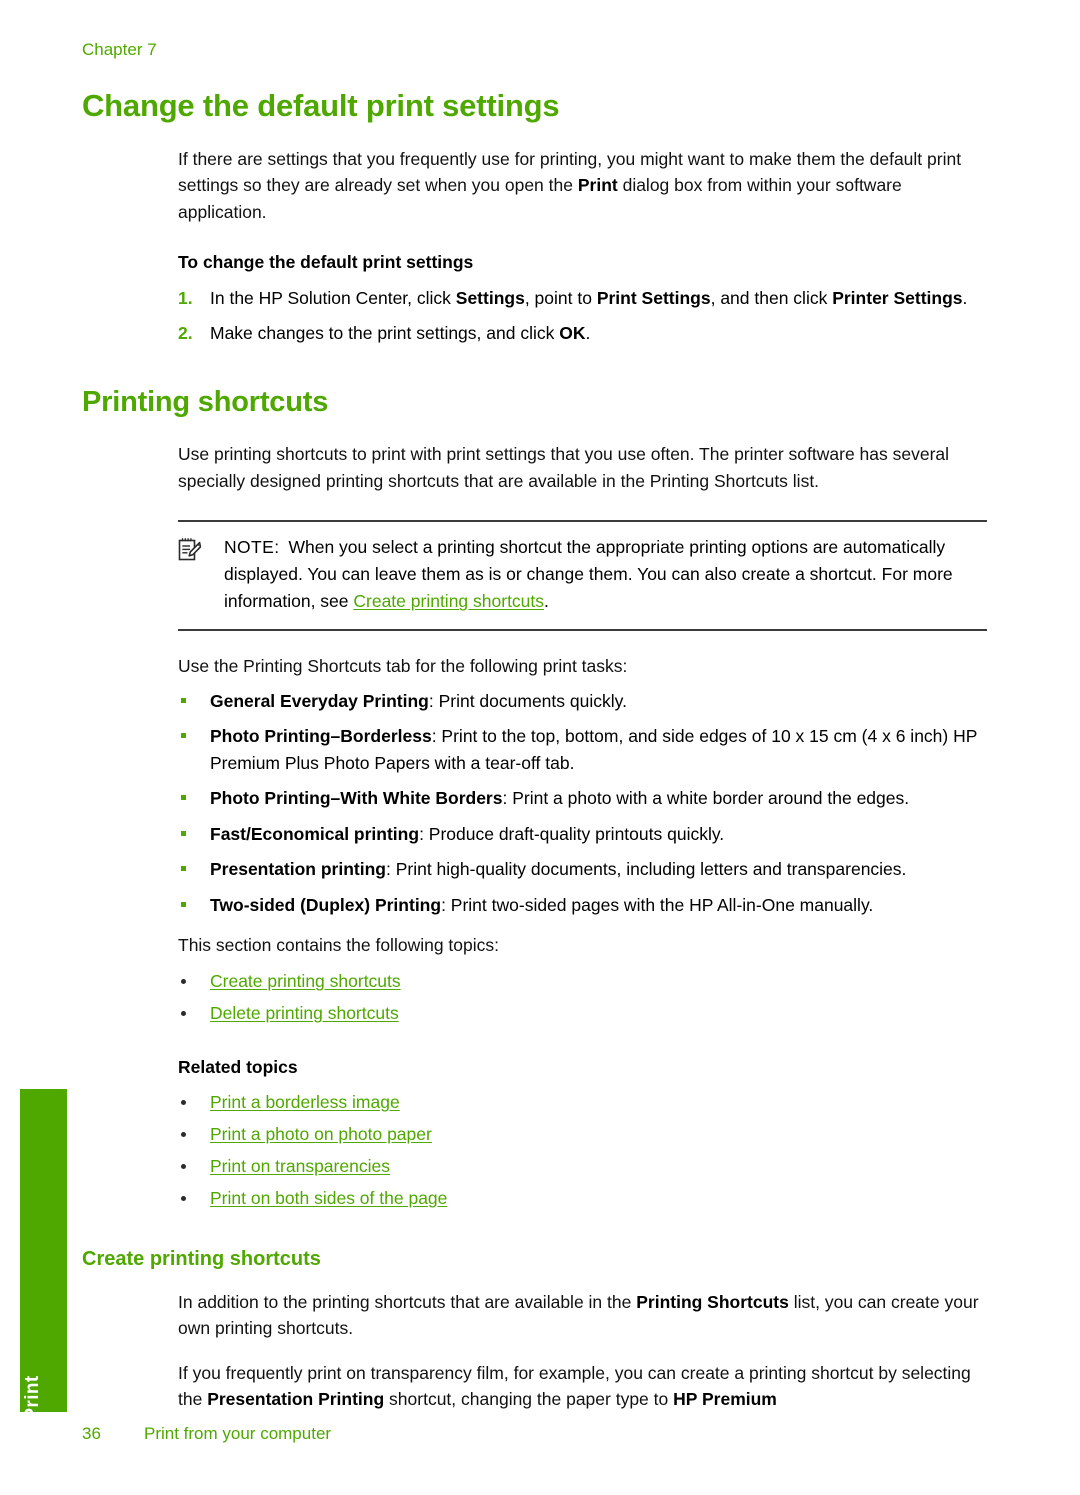 The height and width of the screenshot is (1495, 1080). Describe the element at coordinates (201, 1258) in the screenshot. I see `heading-create-printing-shortcuts: Create printing shortcuts` at that location.